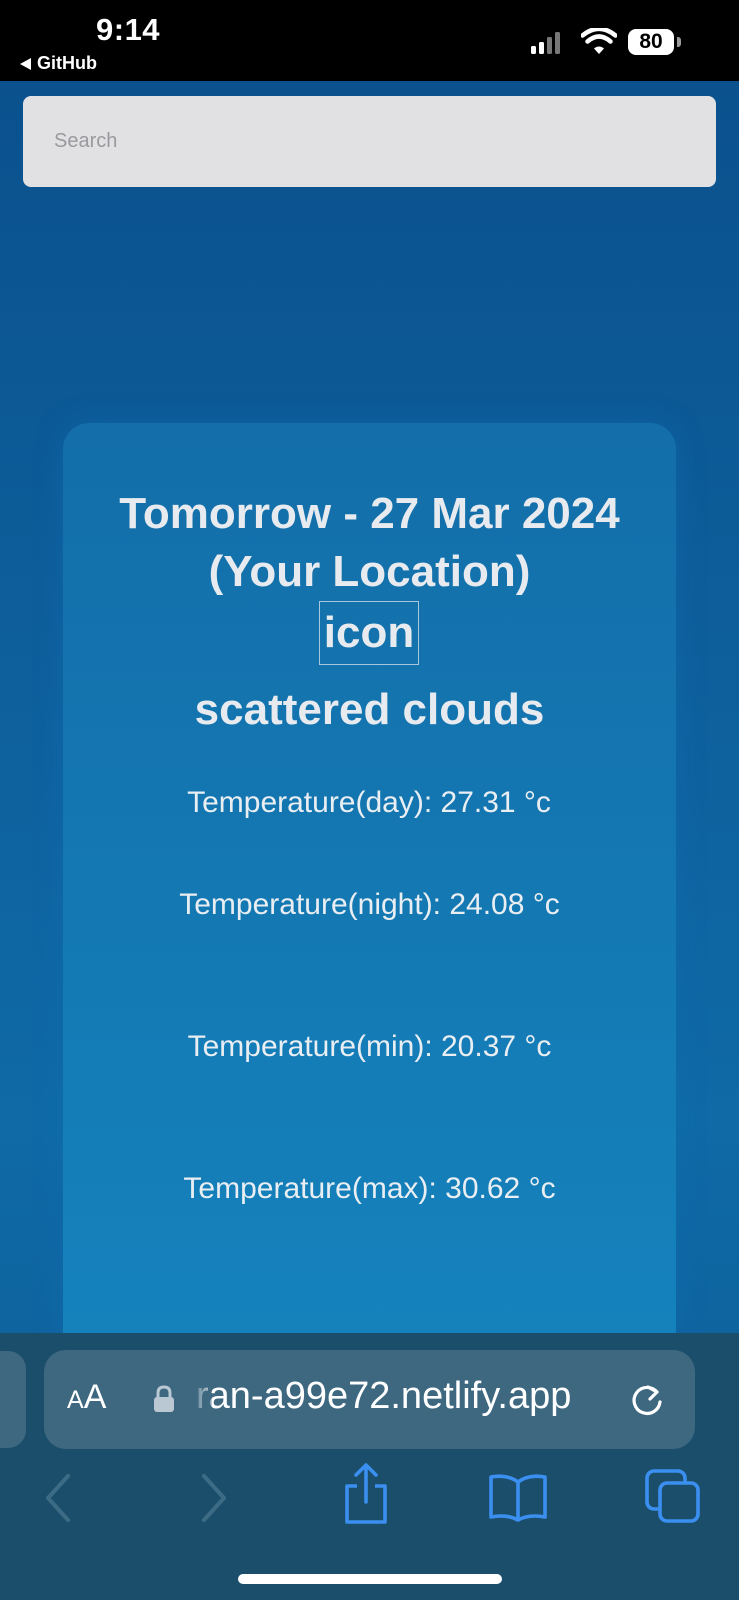 This screenshot has width=739, height=1600. What do you see at coordinates (164, 1398) in the screenshot?
I see `lock-icon` at bounding box center [164, 1398].